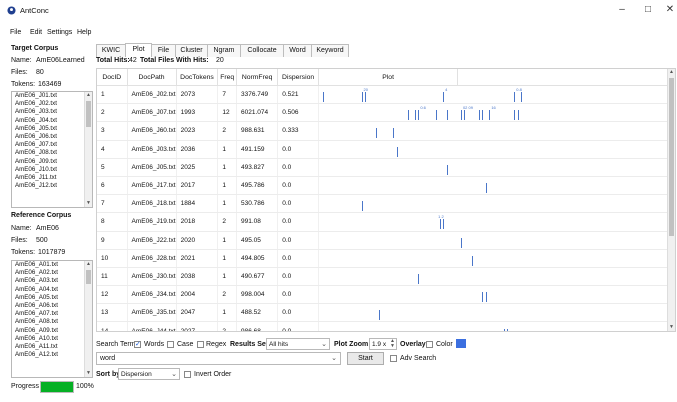 The height and width of the screenshot is (402, 677). What do you see at coordinates (52, 281) in the screenshot?
I see `file-list-item: AmE06_A03.txt` at bounding box center [52, 281].